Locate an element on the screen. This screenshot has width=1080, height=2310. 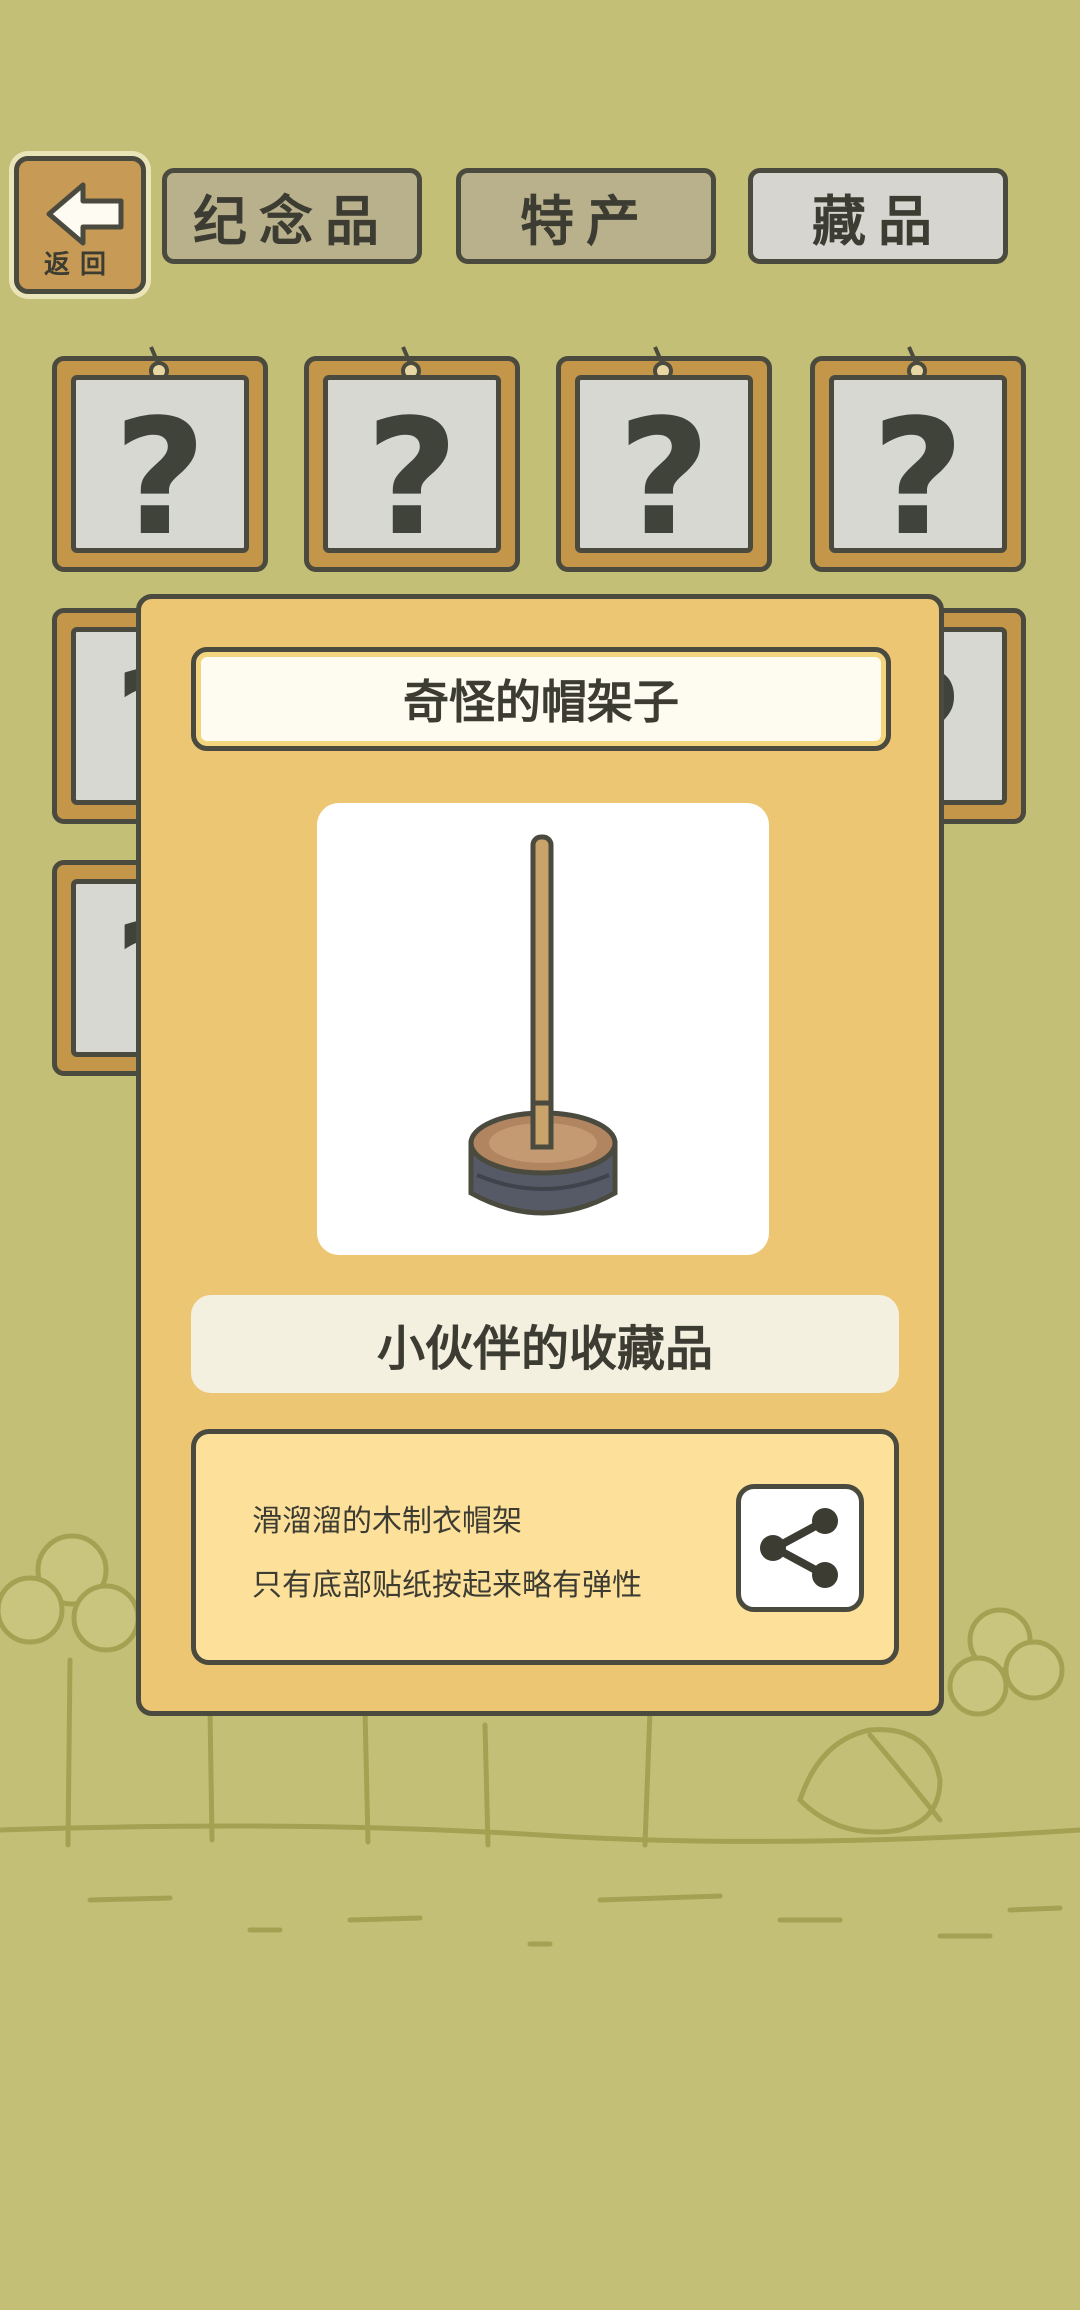
description-line: 只有底部贴纸按起来略有弹性 is located at coordinates (447, 1585).